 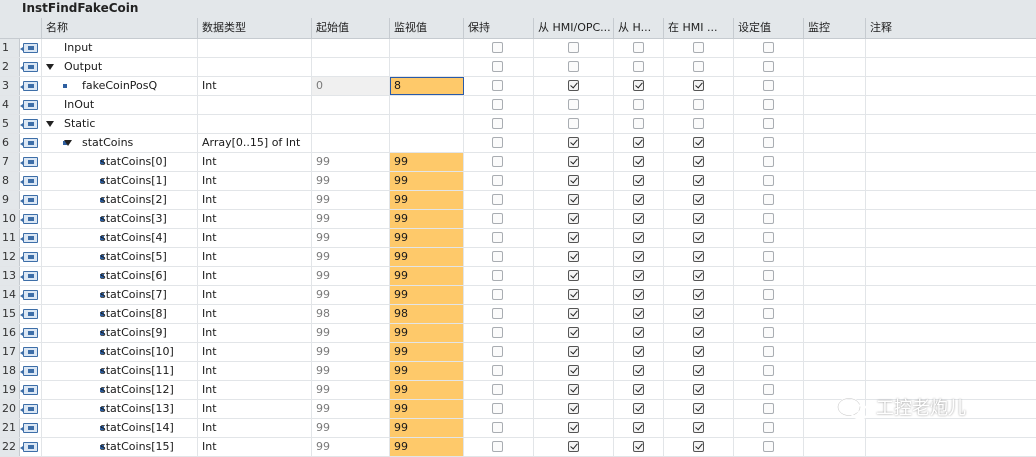 I want to click on table-row: 4 InOut, so click(x=518, y=105).